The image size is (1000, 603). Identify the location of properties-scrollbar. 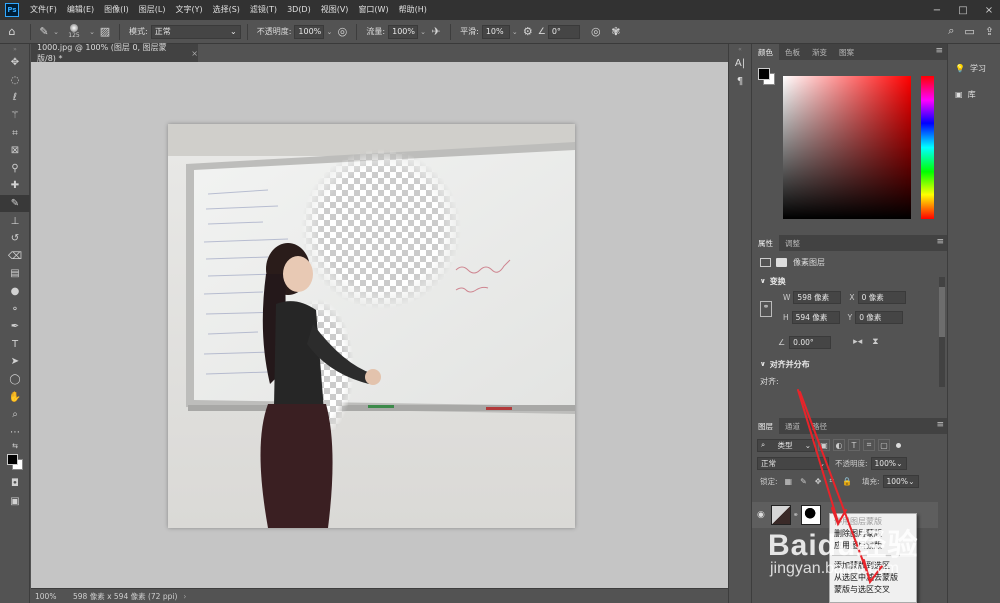
(942, 332).